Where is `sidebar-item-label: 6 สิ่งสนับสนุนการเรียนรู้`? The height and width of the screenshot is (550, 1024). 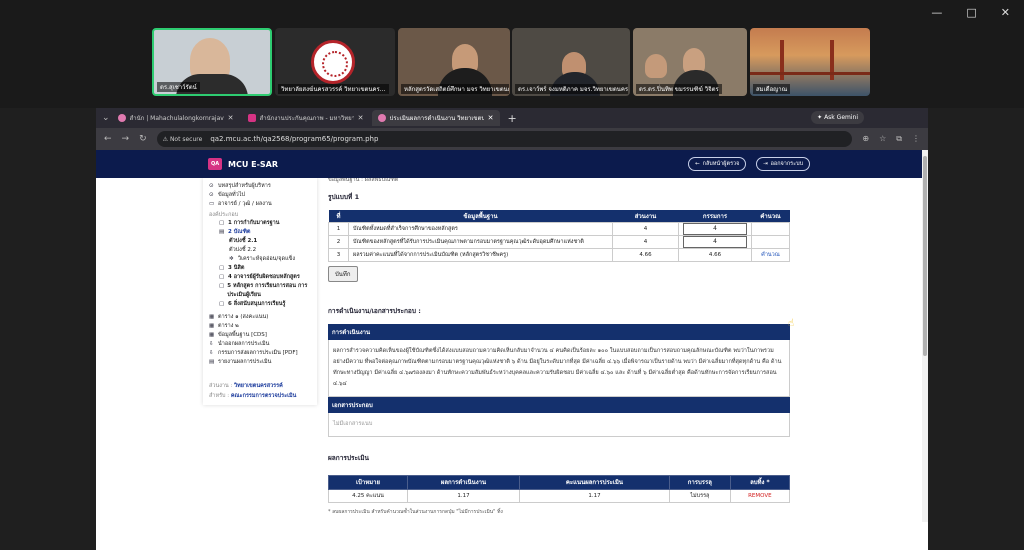 sidebar-item-label: 6 สิ่งสนับสนุนการเรียนรู้ is located at coordinates (257, 304).